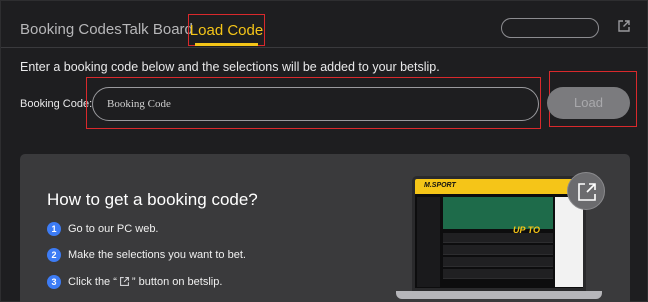 The height and width of the screenshot is (302, 648). I want to click on step-text: Go to our PC web., so click(113, 229).